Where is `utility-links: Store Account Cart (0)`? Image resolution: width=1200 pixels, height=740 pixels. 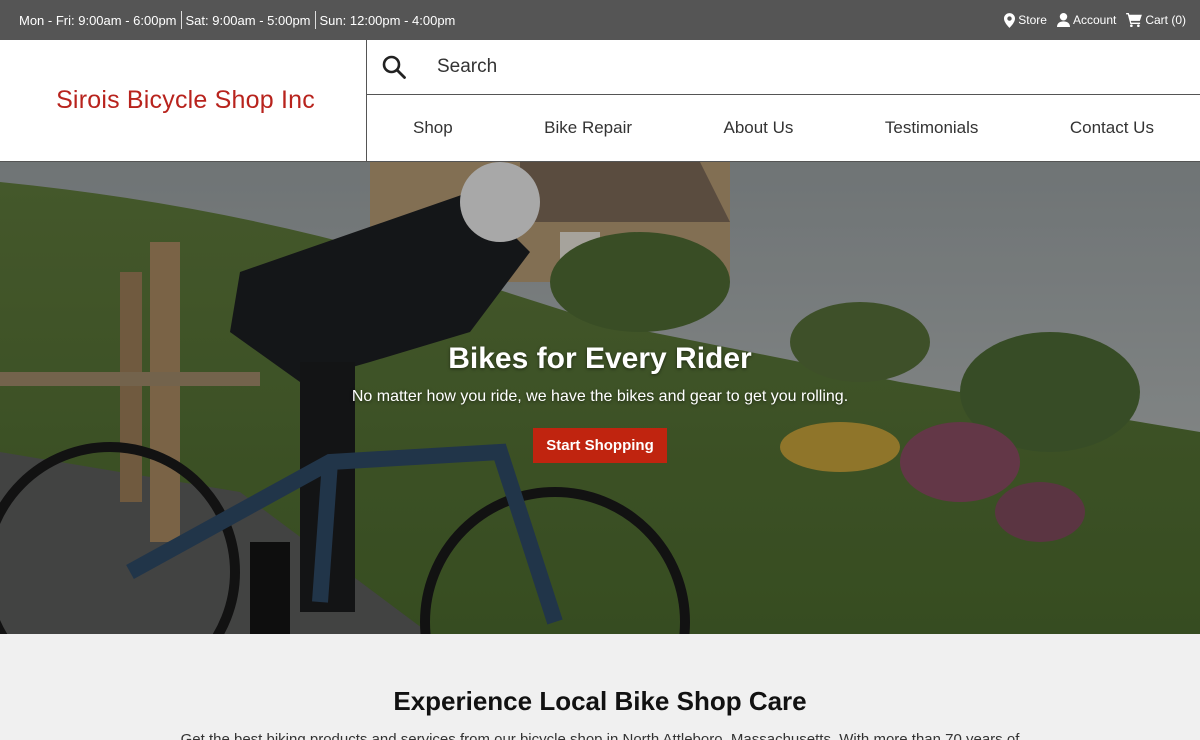
utility-links: Store Account Cart (0) is located at coordinates (1095, 20).